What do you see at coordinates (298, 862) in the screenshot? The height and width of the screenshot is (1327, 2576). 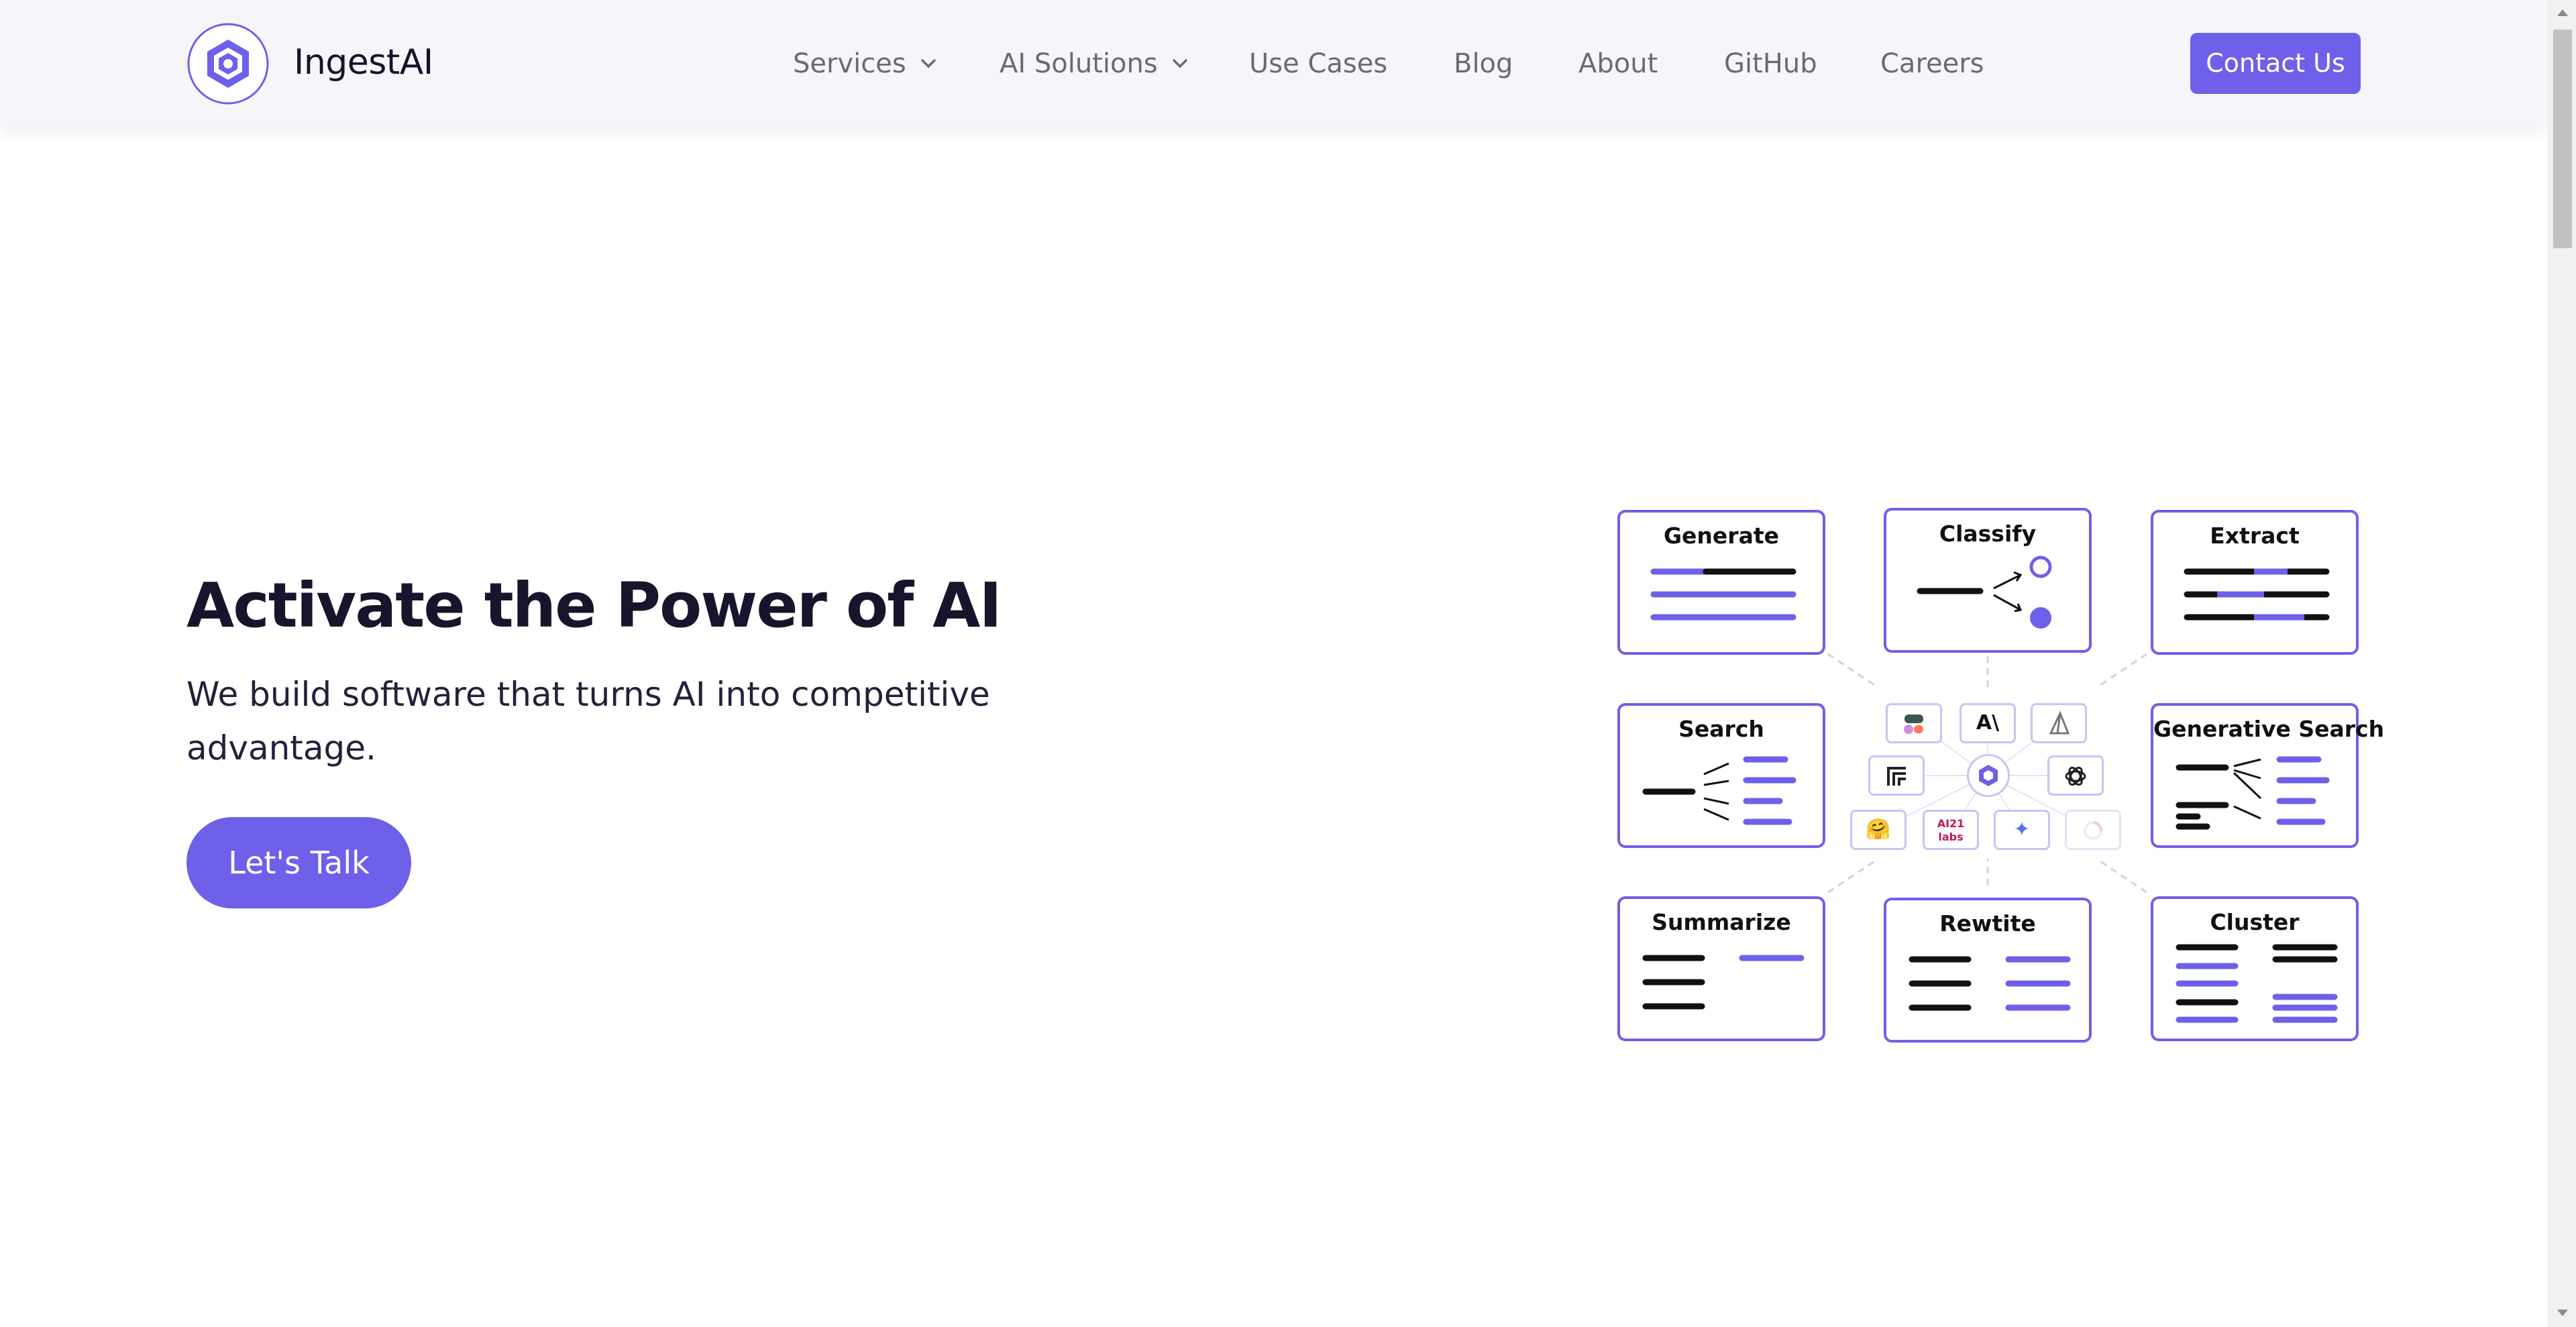 I see `lets-talk-button: Let's Talk` at bounding box center [298, 862].